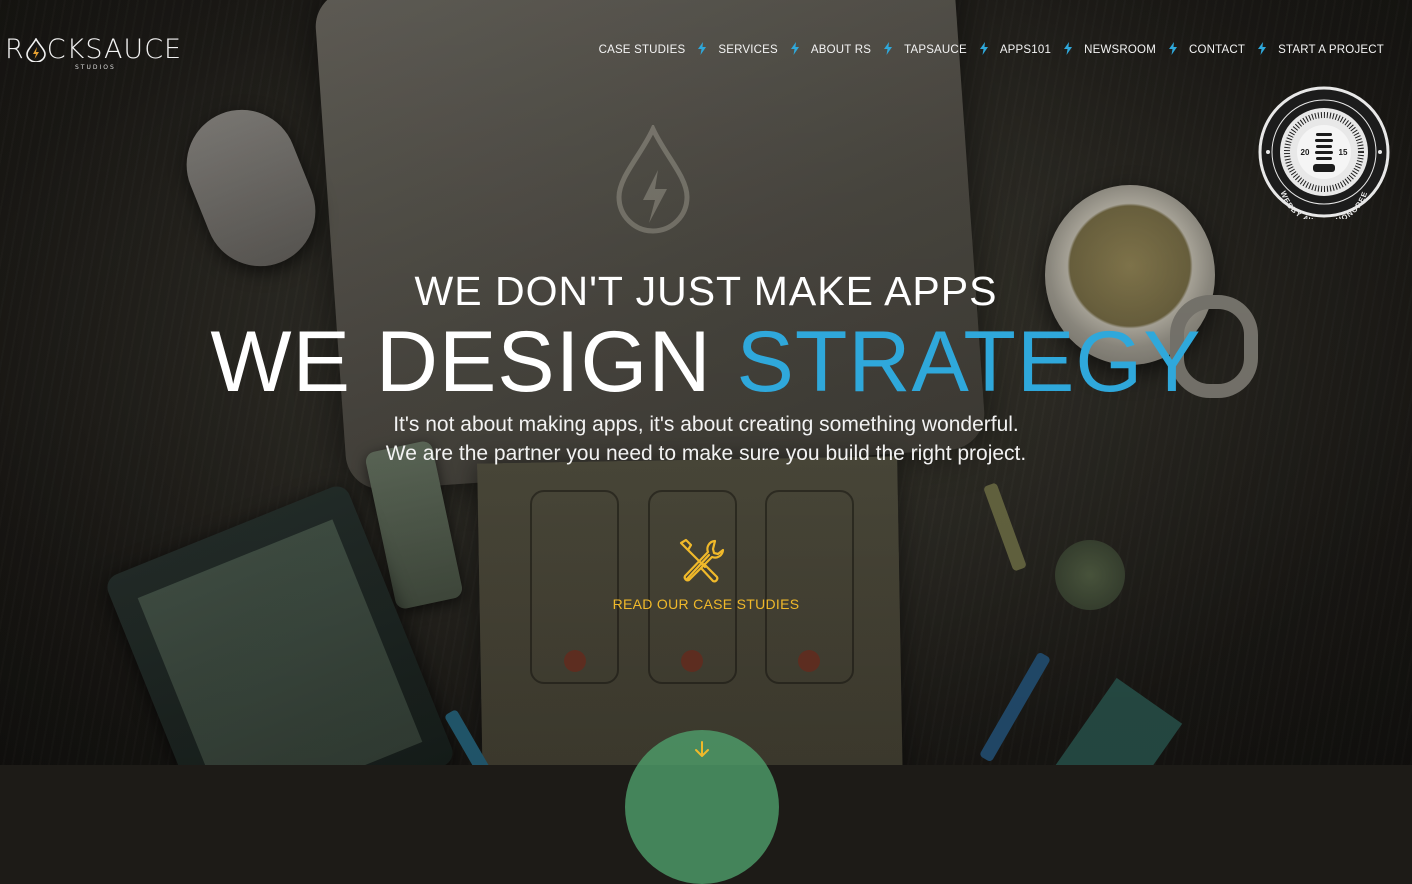  Describe the element at coordinates (114, 49) in the screenshot. I see `logo-text-right: CKSAUCE` at that location.